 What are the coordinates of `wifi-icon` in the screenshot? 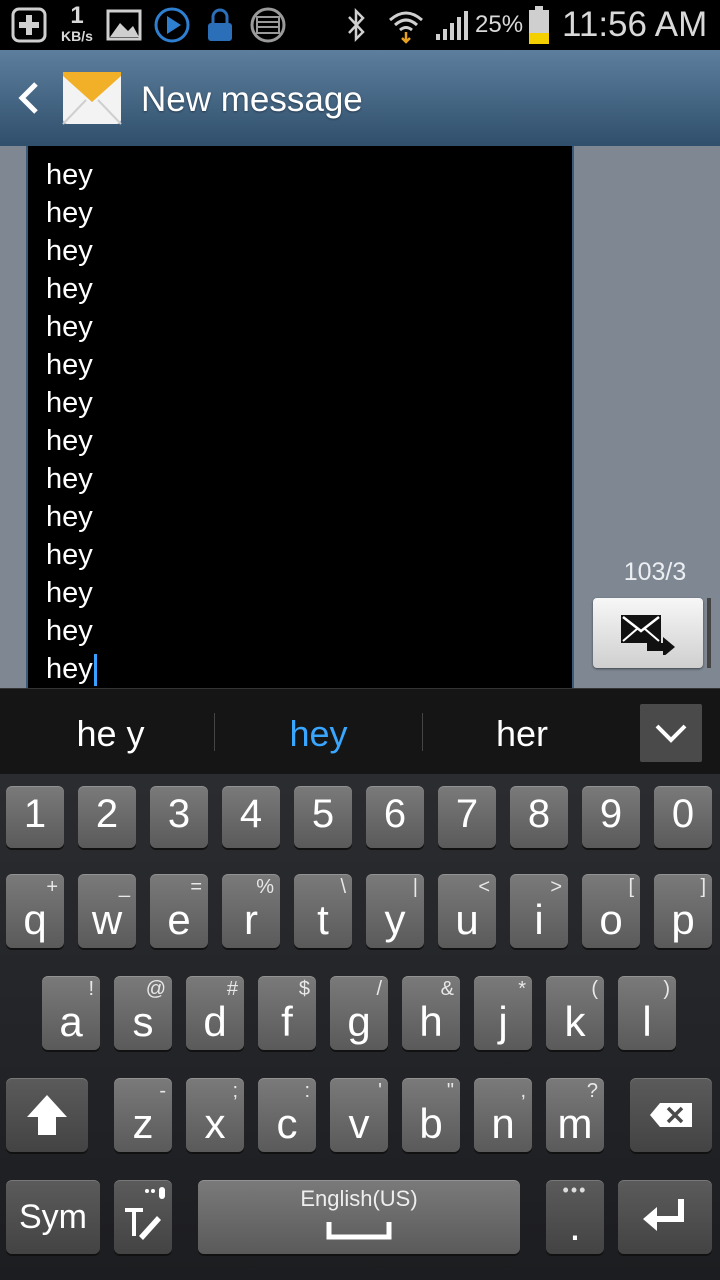 It's located at (406, 25).